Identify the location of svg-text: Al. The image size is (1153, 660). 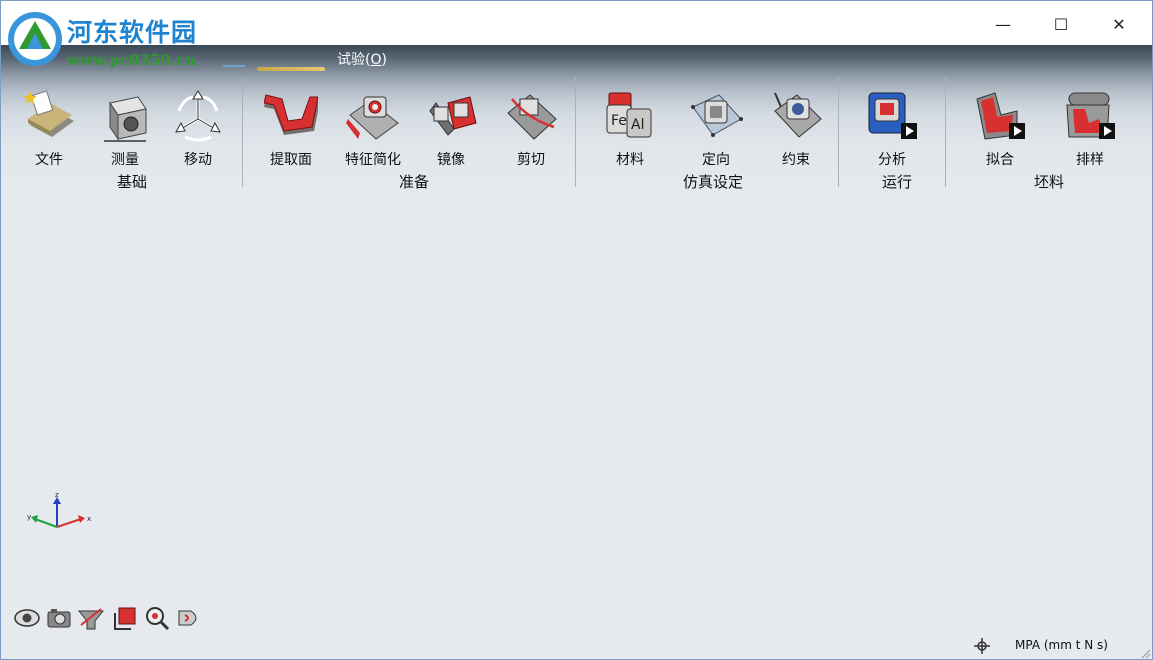
(637, 125).